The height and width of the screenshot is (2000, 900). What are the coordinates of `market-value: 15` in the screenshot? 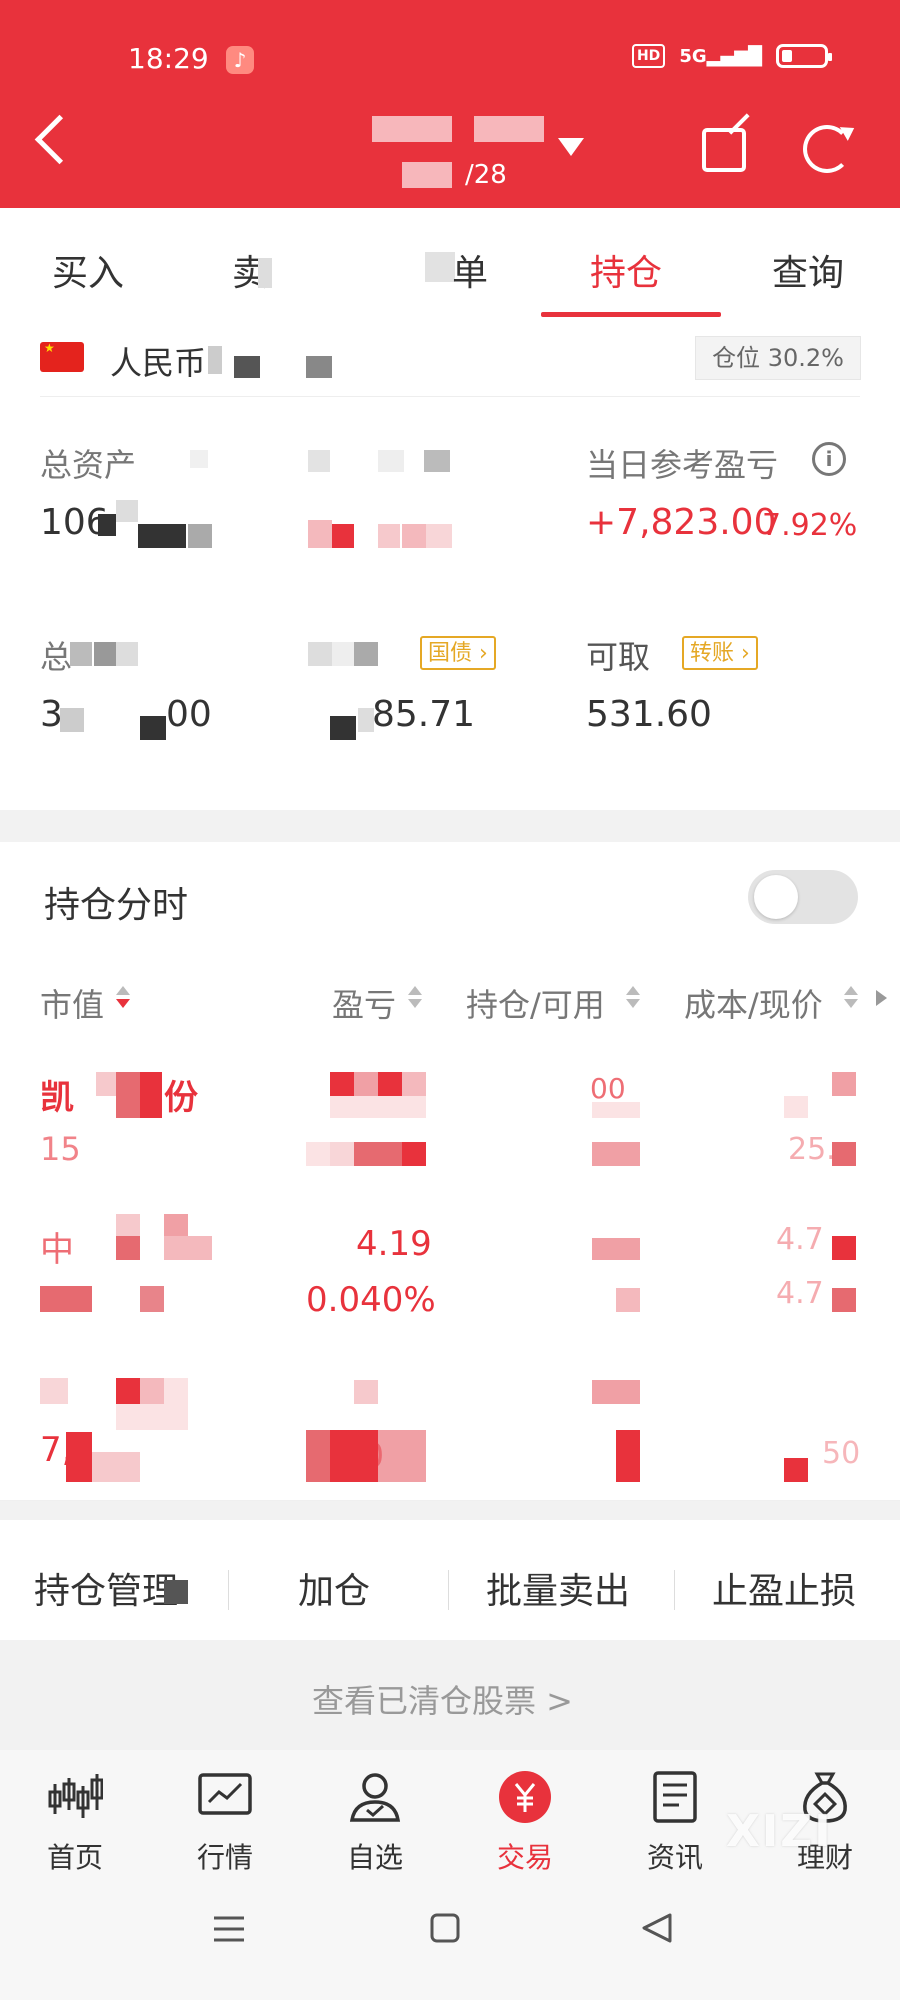 It's located at (60, 1149).